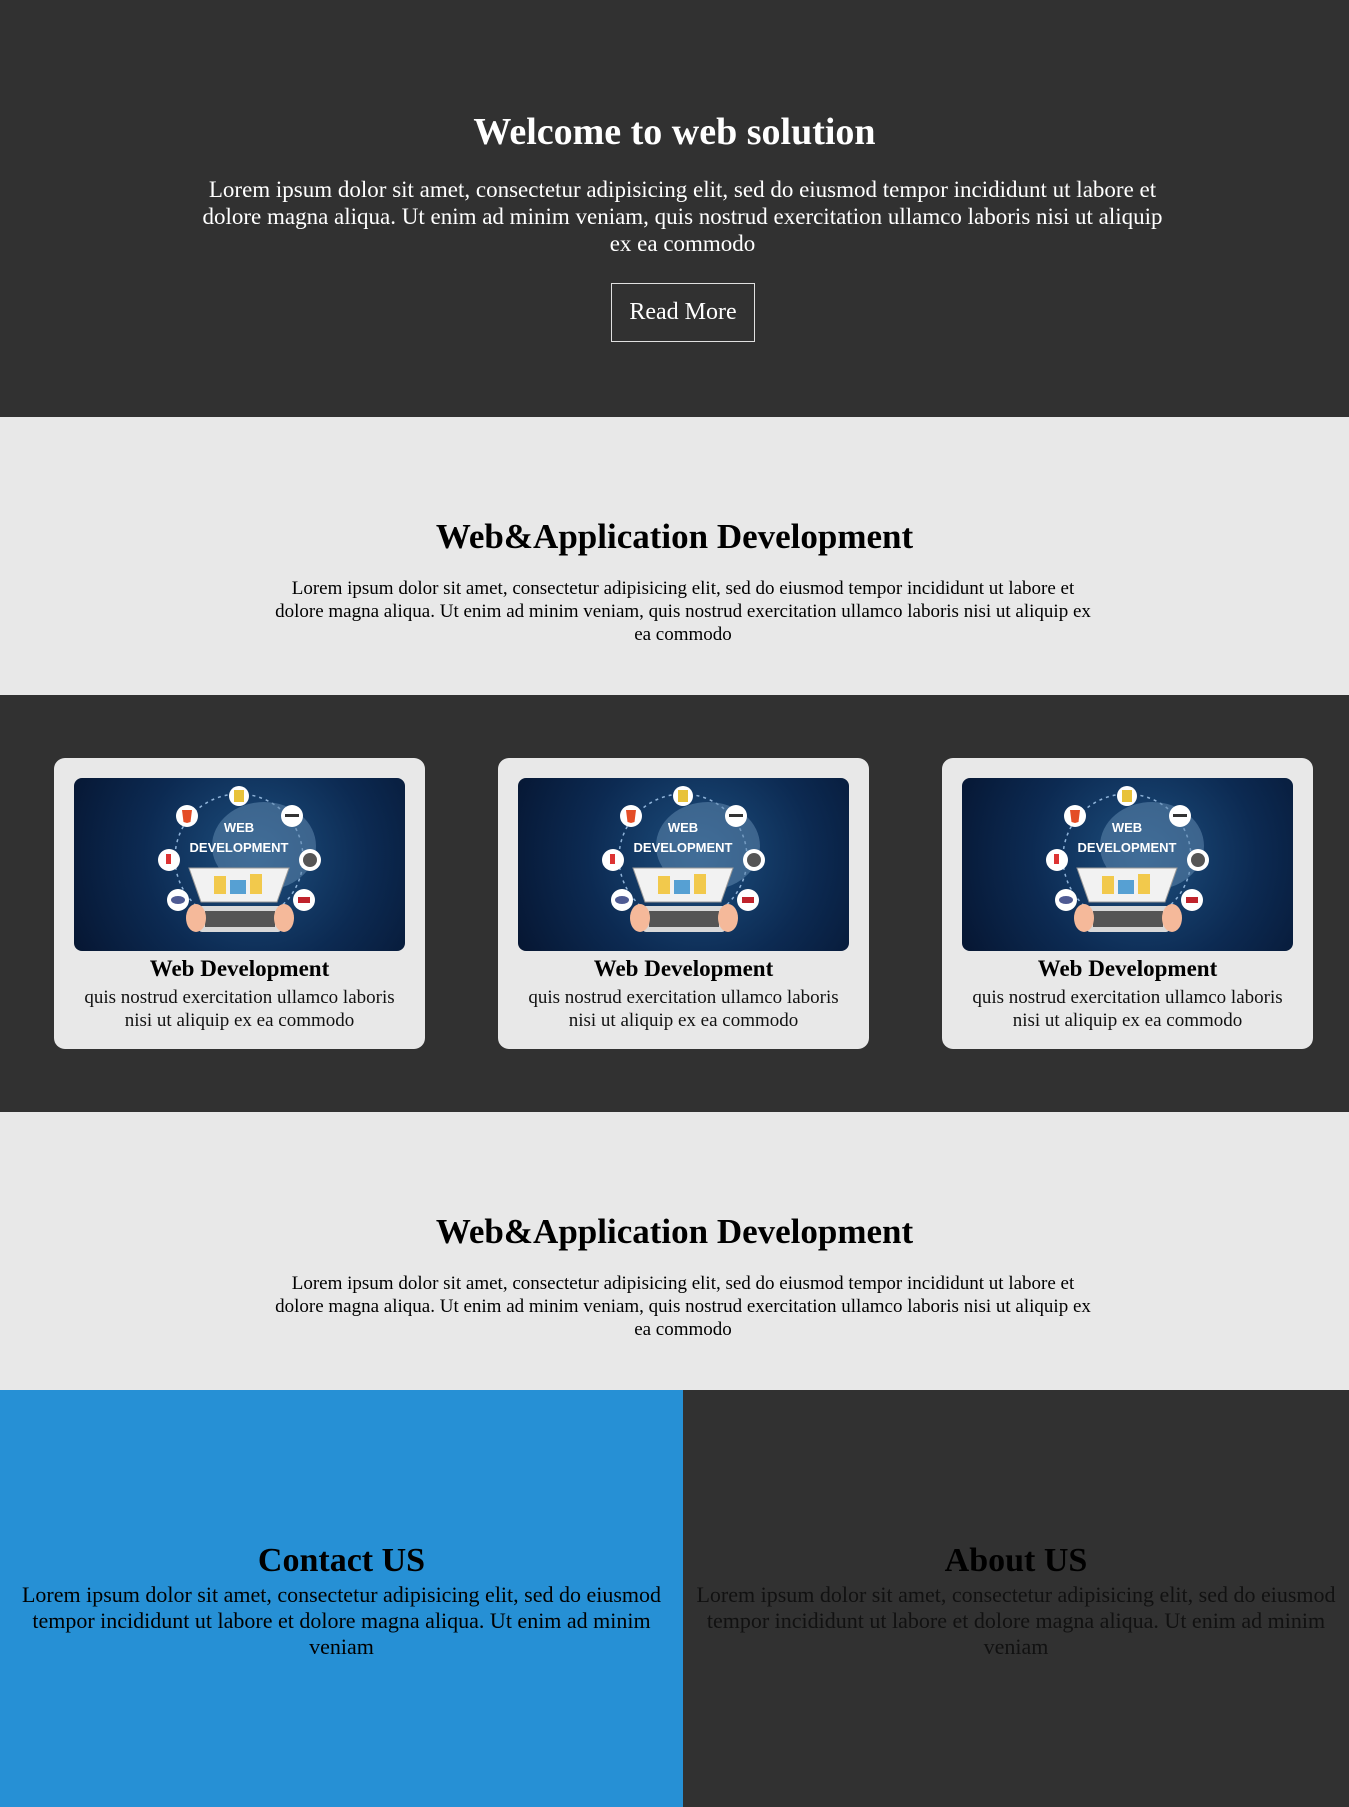 Image resolution: width=1349 pixels, height=1807 pixels. What do you see at coordinates (674, 132) in the screenshot?
I see `hero-title: Welcome to web solution` at bounding box center [674, 132].